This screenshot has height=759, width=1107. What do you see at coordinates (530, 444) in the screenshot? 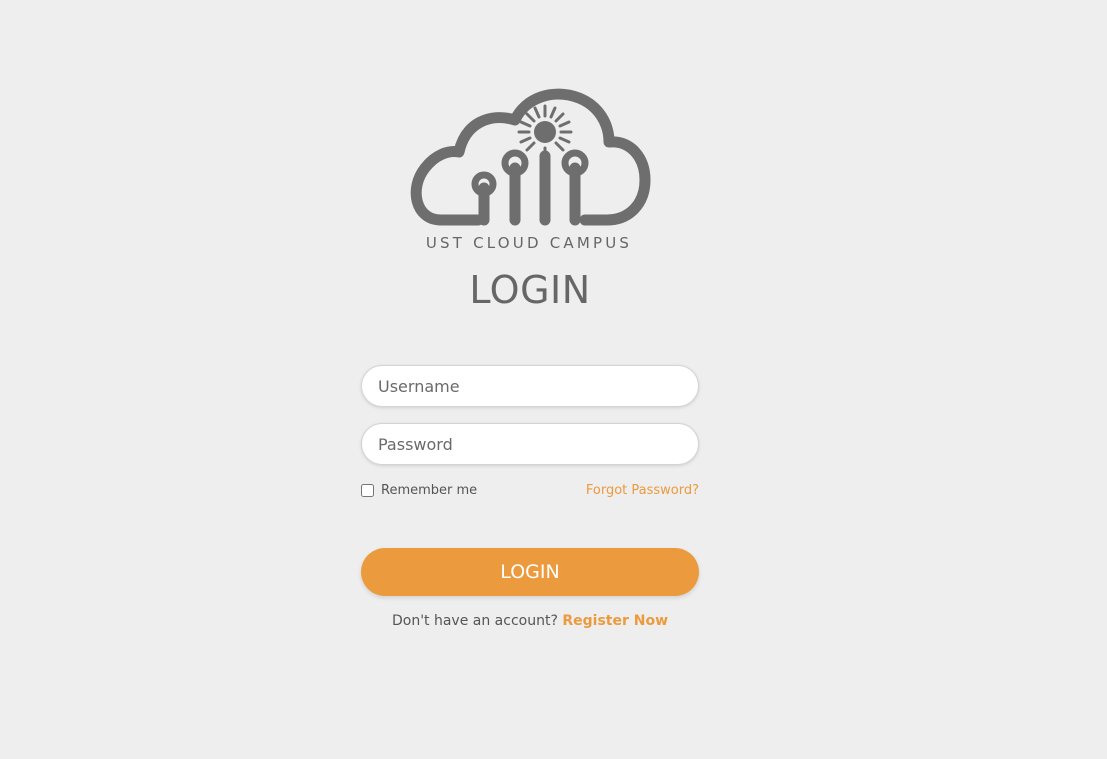
I see `password-input` at bounding box center [530, 444].